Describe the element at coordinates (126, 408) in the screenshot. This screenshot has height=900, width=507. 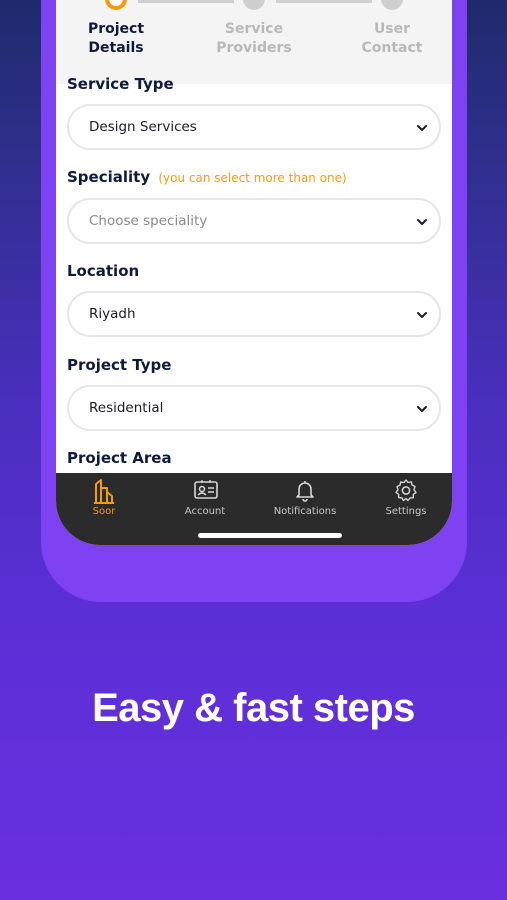
I see `project-type-value: Residential` at that location.